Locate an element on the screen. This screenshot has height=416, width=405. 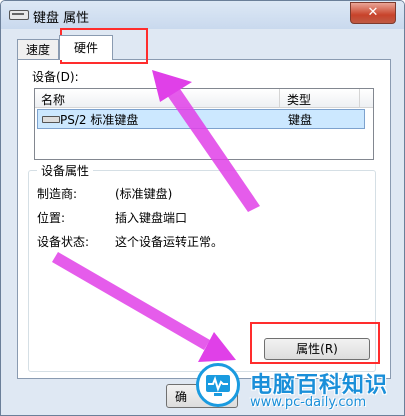
tab-hardware: 硬件 is located at coordinates (86, 47).